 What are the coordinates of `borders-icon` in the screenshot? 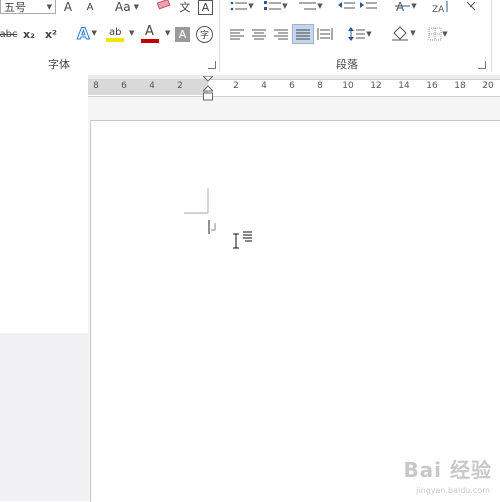 It's located at (435, 34).